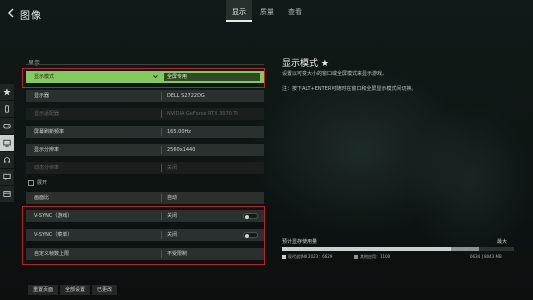 The image size is (533, 300). I want to click on vsync-menu-toggle, so click(250, 235).